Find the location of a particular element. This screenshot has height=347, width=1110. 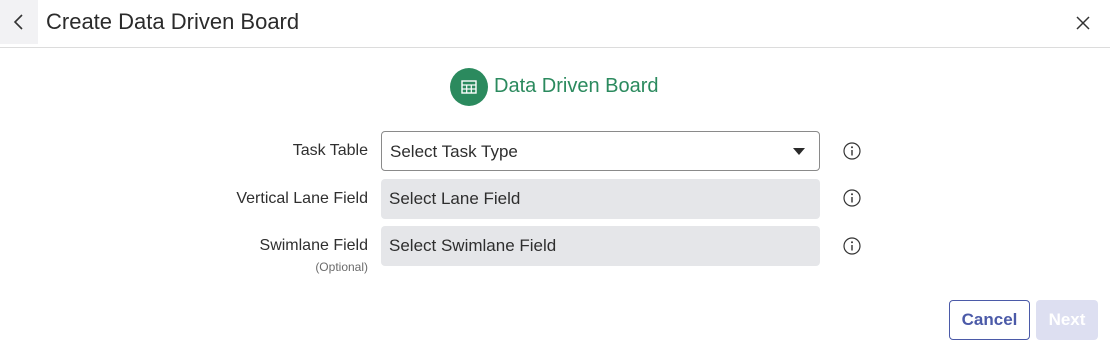

swimlane-placeholder: Select Swimlane Field is located at coordinates (473, 245).